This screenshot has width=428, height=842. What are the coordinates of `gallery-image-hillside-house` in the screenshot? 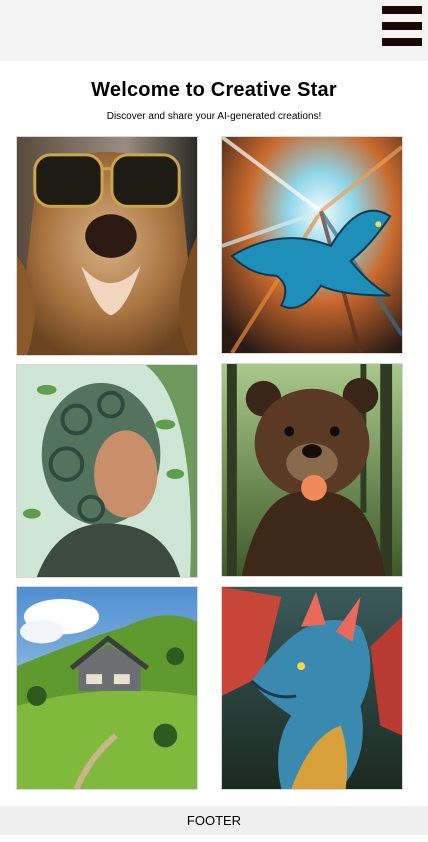 It's located at (107, 688).